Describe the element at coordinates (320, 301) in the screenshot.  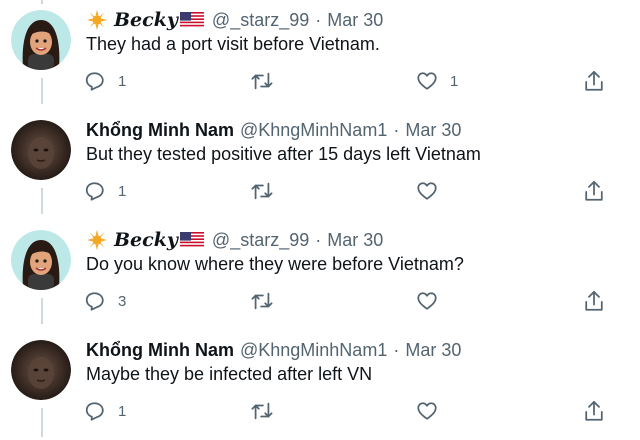
I see `tweet-actions: 3` at that location.